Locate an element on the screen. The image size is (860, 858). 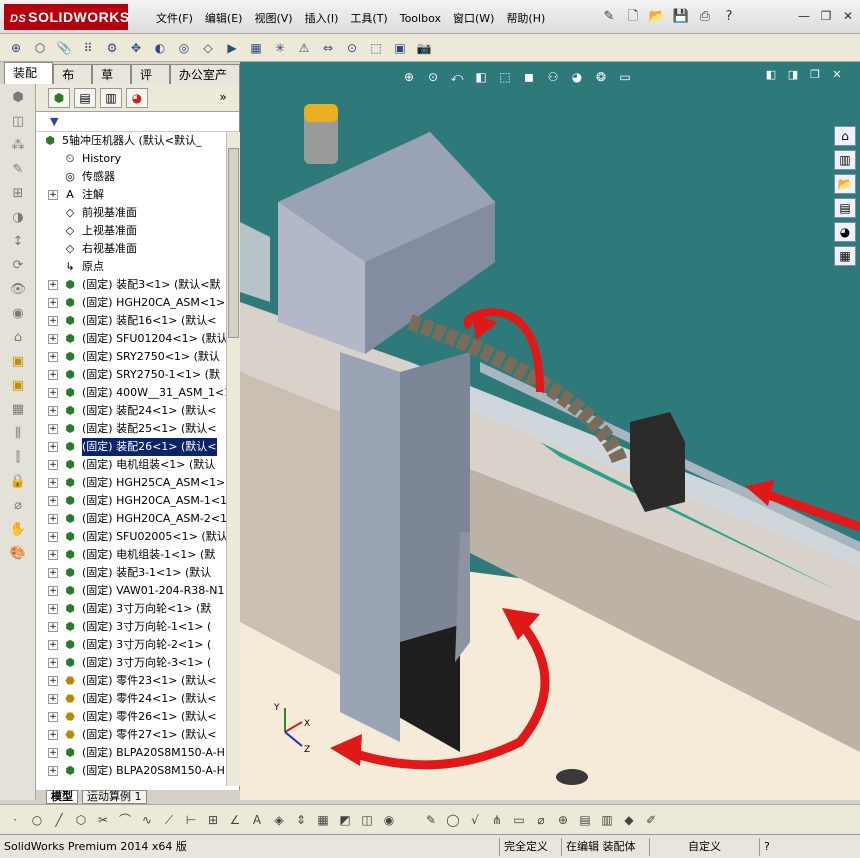
arc-icon: ⌒ is located at coordinates (125, 820).